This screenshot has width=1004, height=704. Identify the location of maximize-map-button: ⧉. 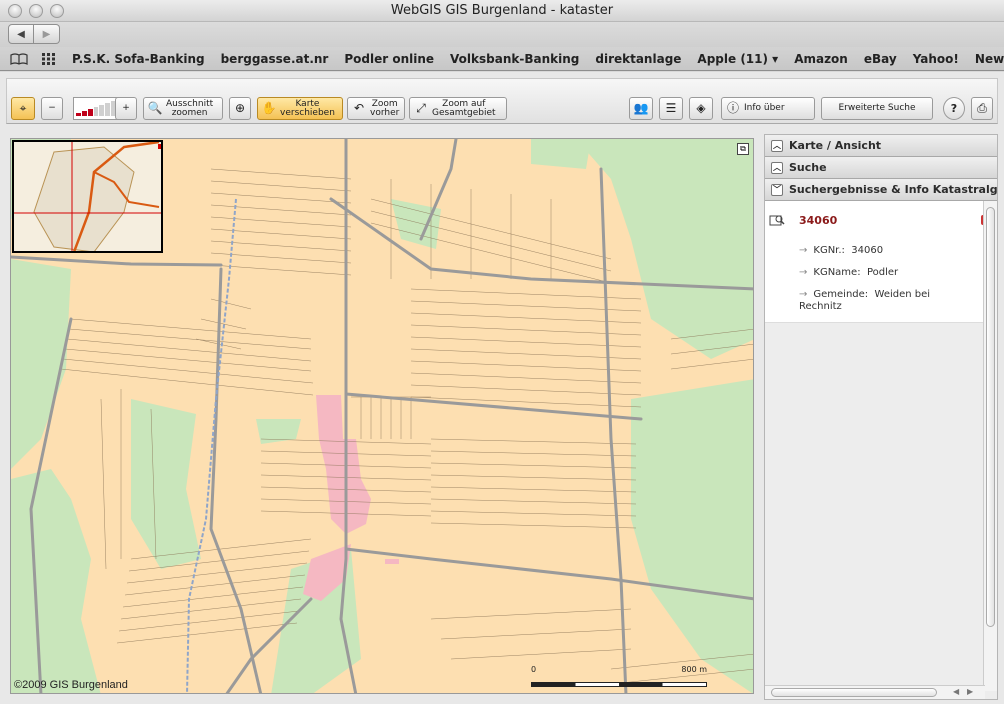
(743, 149).